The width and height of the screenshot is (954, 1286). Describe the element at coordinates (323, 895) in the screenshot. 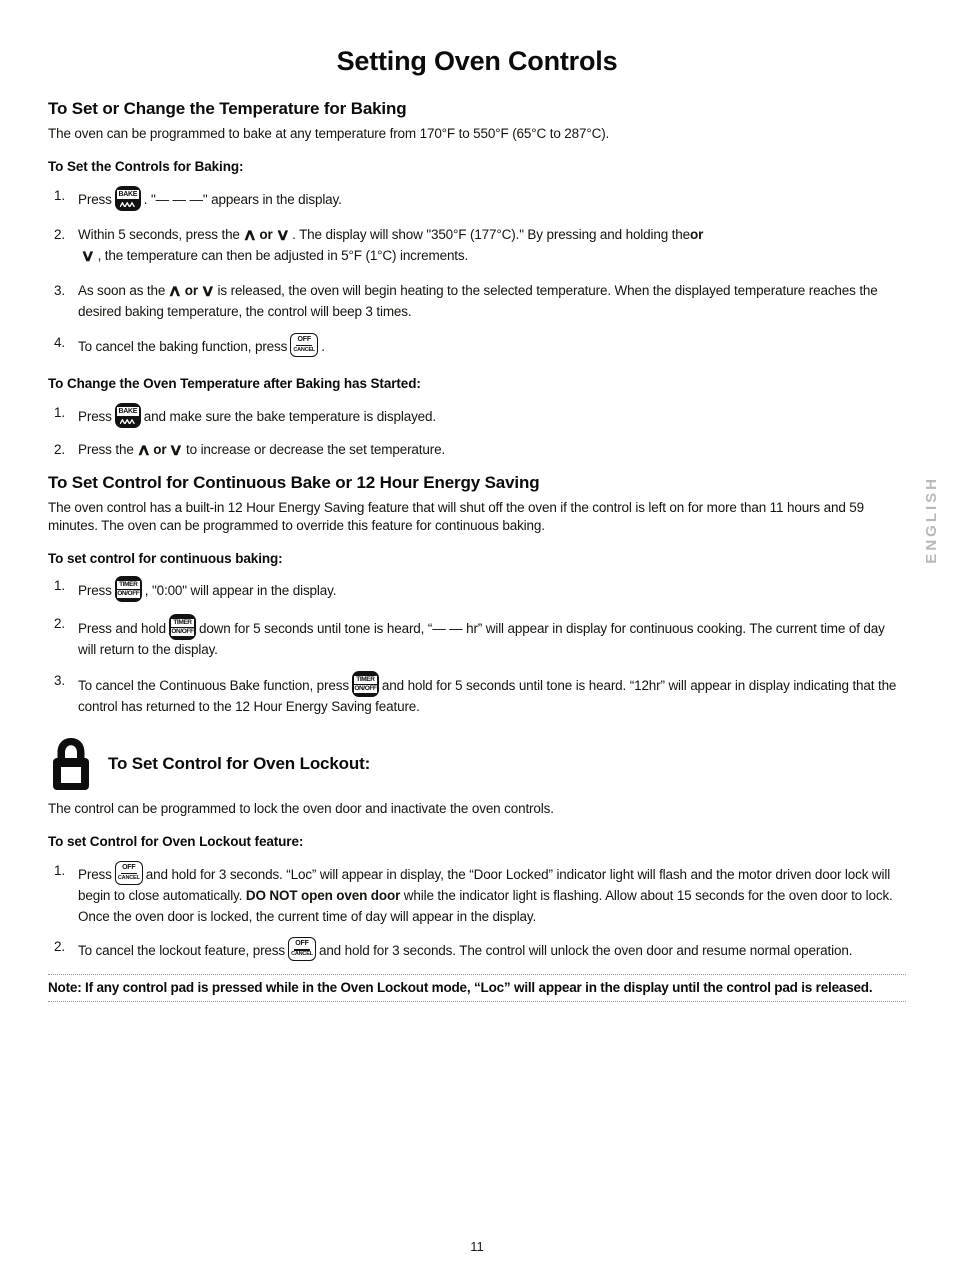

I see `step-text-emphasis: DO NOT open oven door` at that location.